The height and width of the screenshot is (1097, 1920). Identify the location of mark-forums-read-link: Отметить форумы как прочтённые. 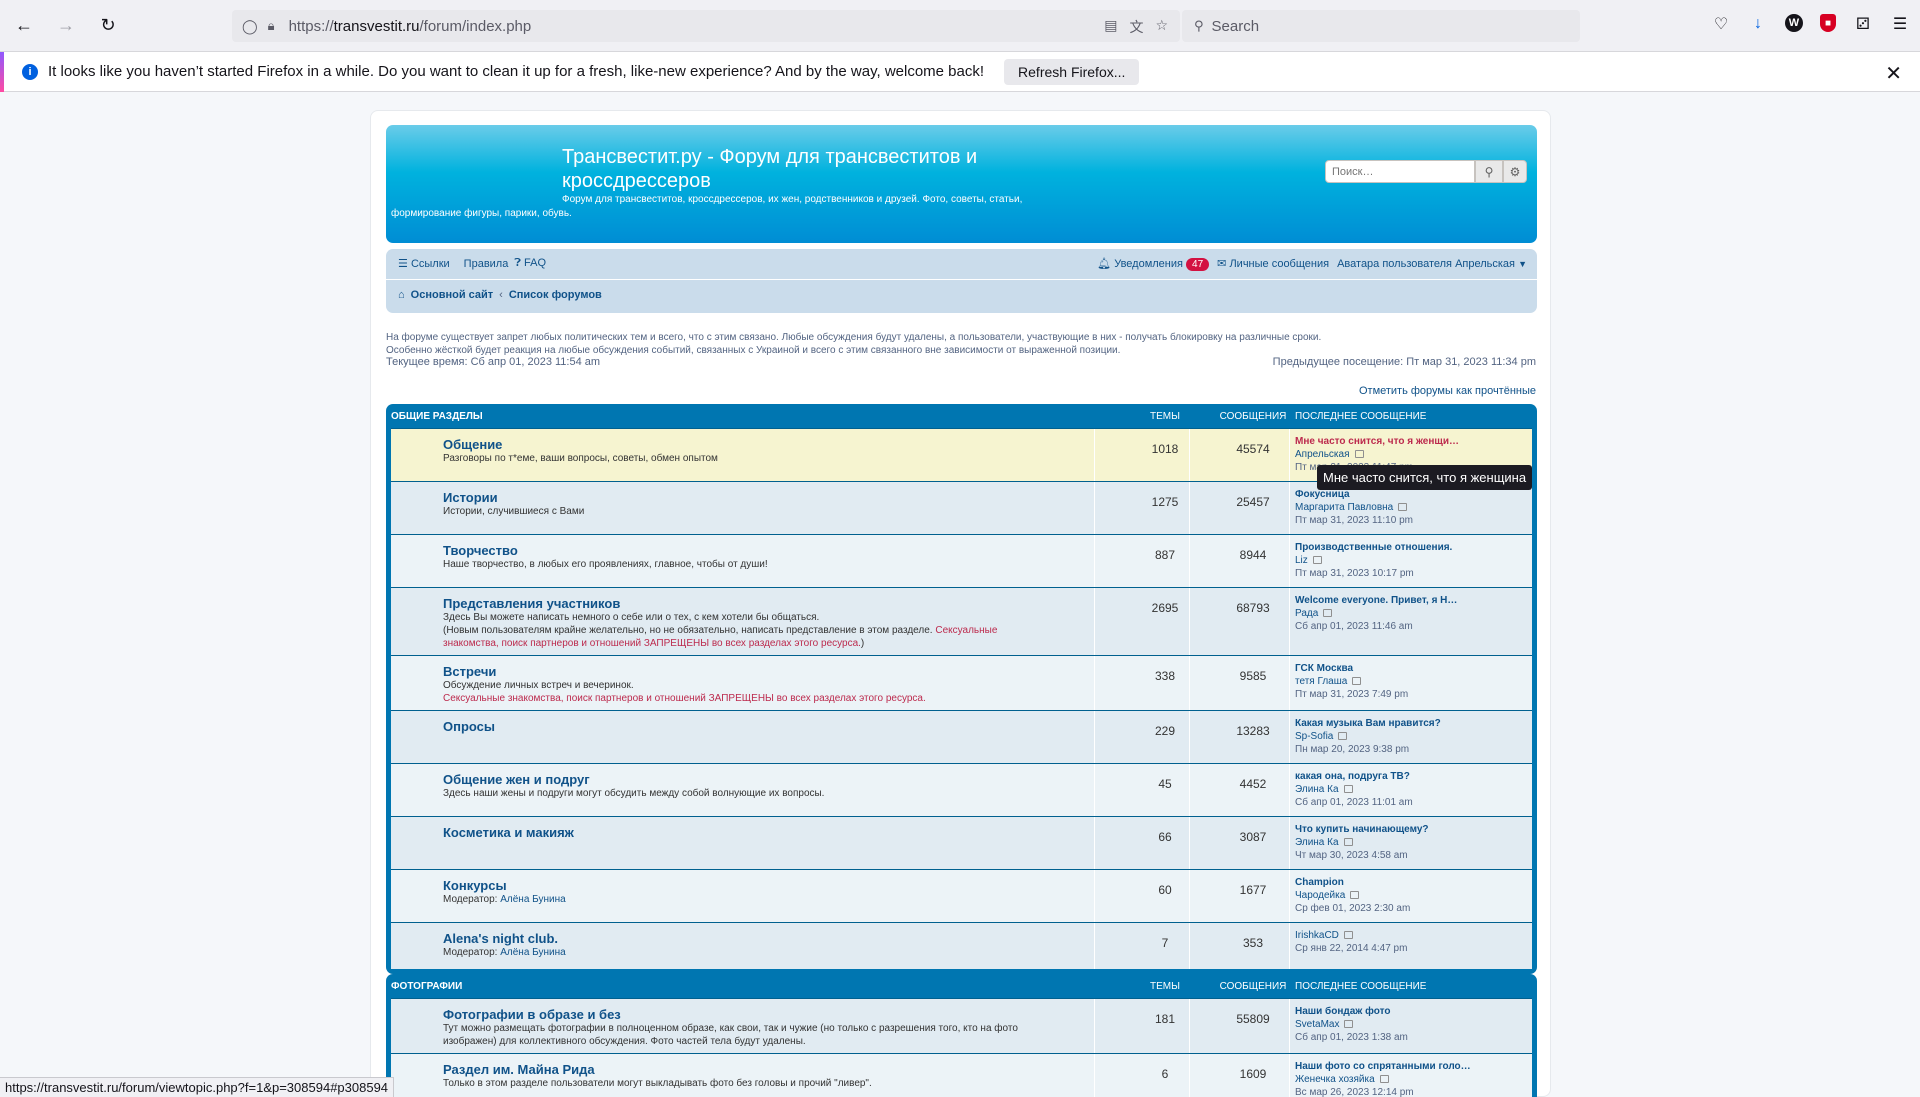
(1447, 391).